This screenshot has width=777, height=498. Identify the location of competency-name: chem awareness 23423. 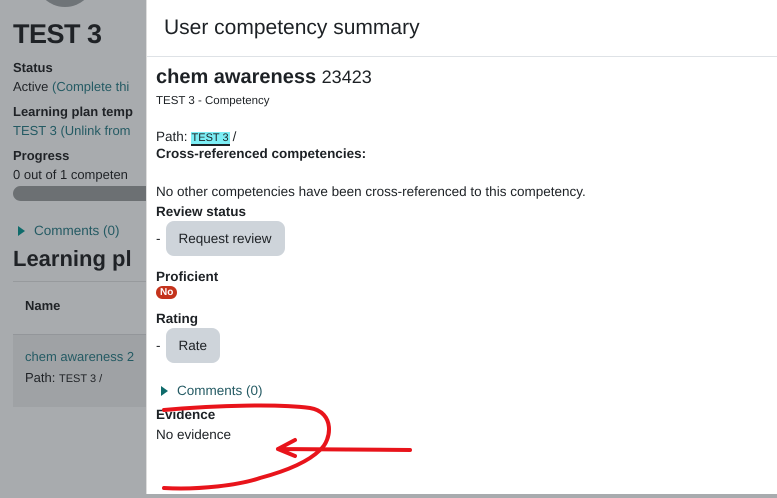
(264, 77).